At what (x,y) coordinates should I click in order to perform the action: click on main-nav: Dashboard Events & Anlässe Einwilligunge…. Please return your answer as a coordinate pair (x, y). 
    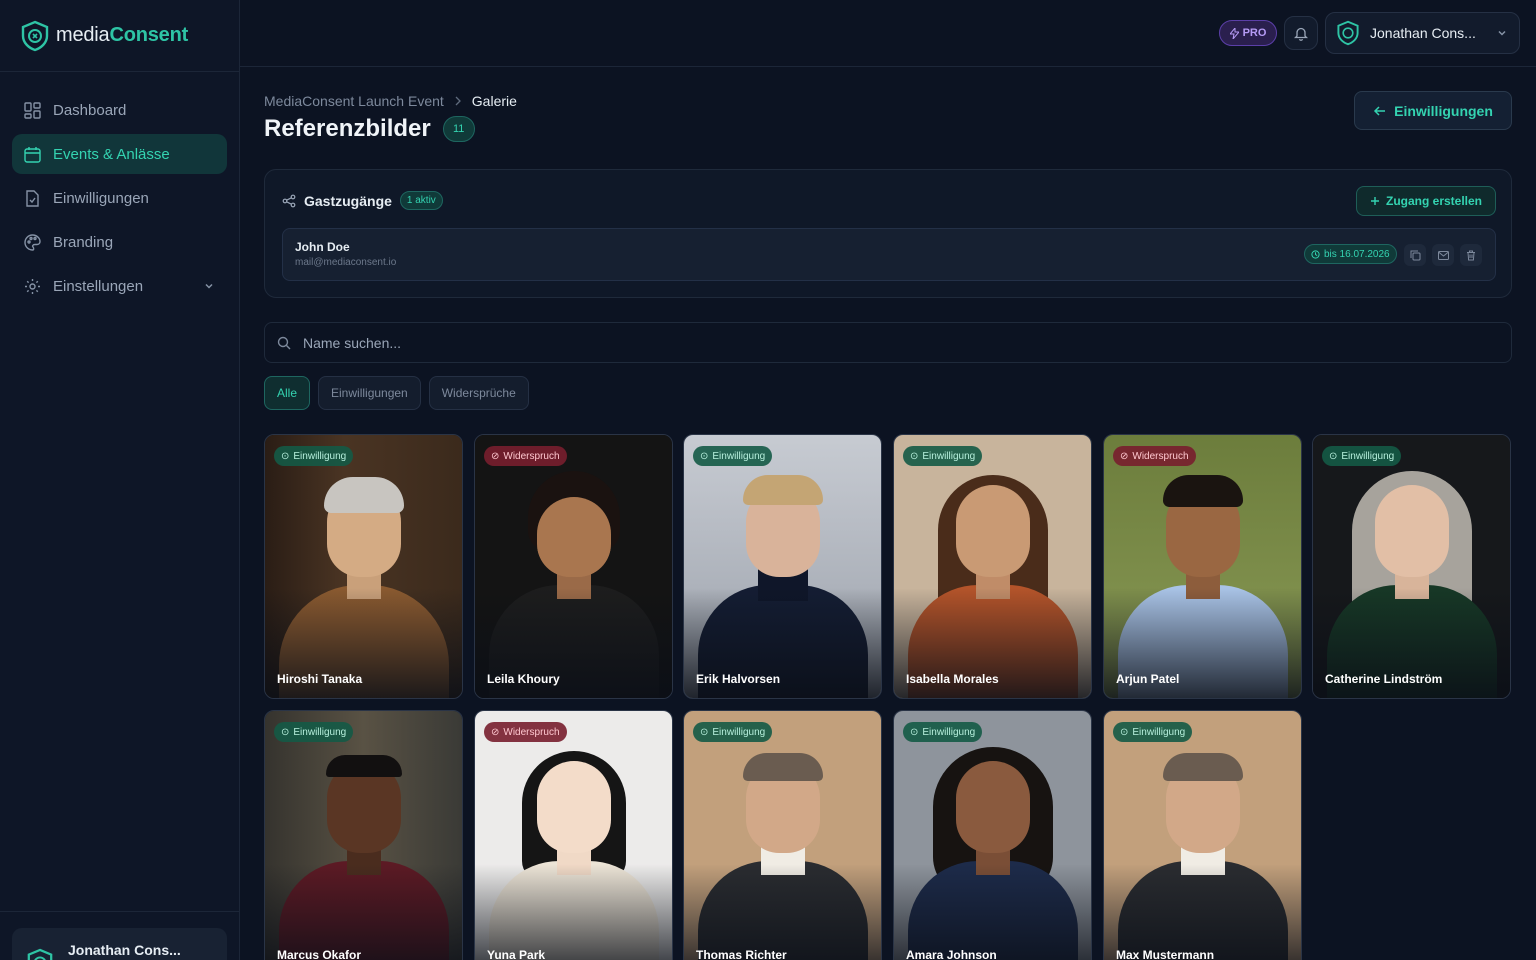
    Looking at the image, I should click on (119, 200).